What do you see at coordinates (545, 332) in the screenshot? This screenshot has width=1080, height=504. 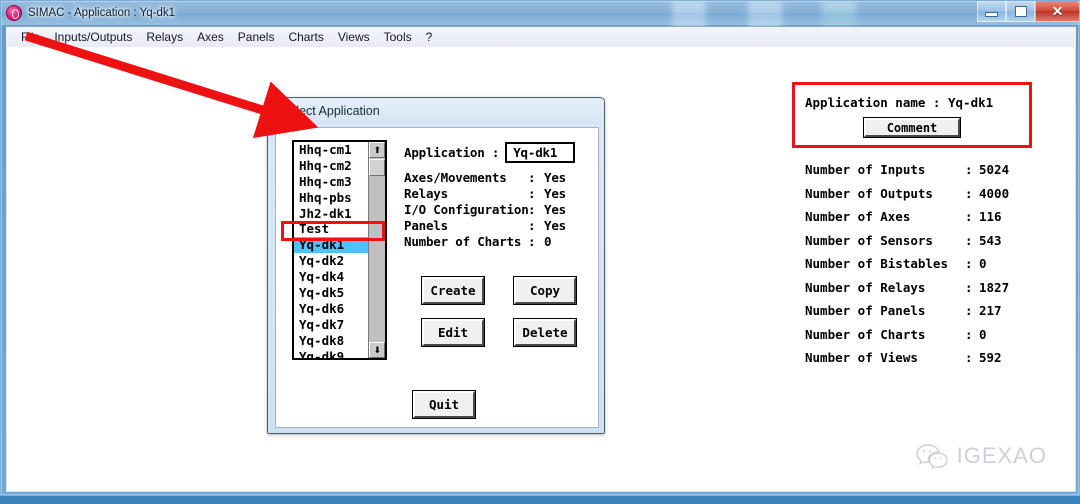 I see `delete-button: Delete` at bounding box center [545, 332].